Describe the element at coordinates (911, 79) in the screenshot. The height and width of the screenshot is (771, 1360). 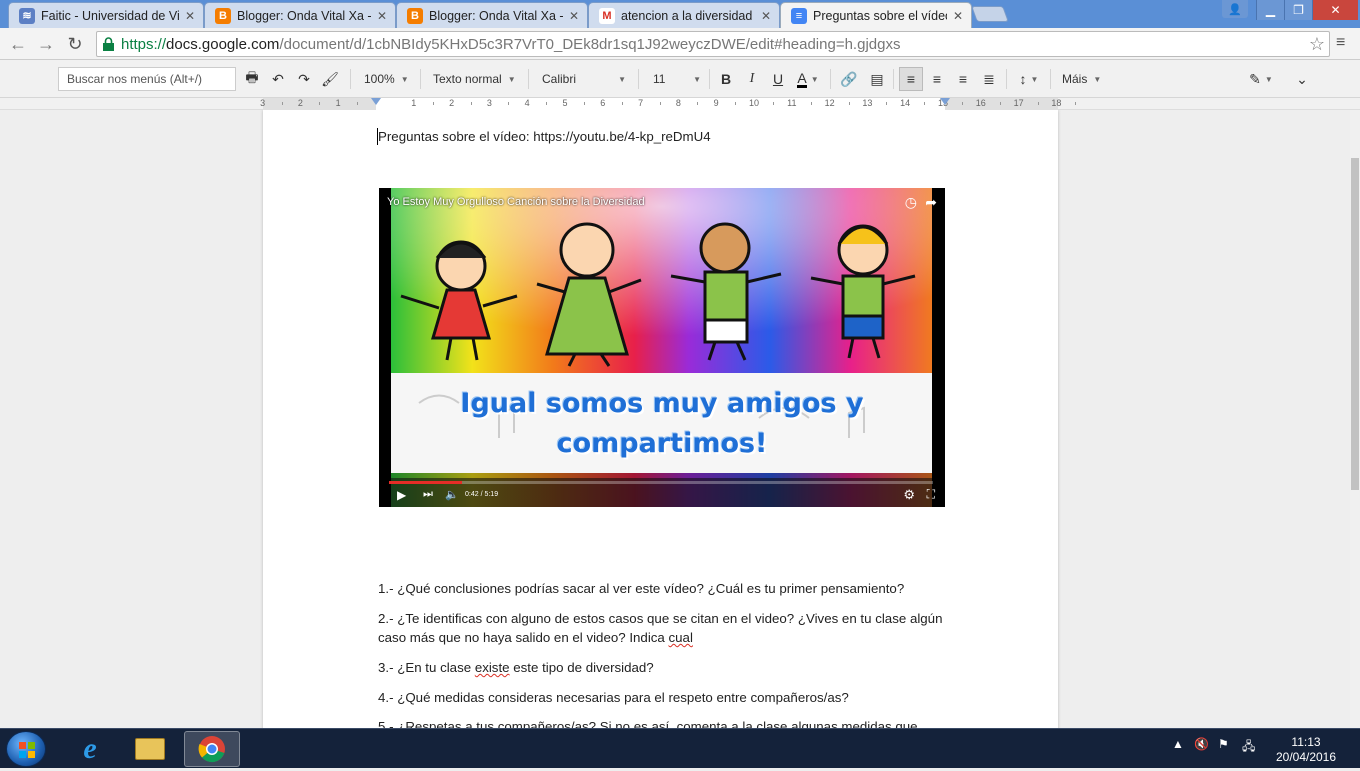
I see `align-left-icon: ≡` at that location.